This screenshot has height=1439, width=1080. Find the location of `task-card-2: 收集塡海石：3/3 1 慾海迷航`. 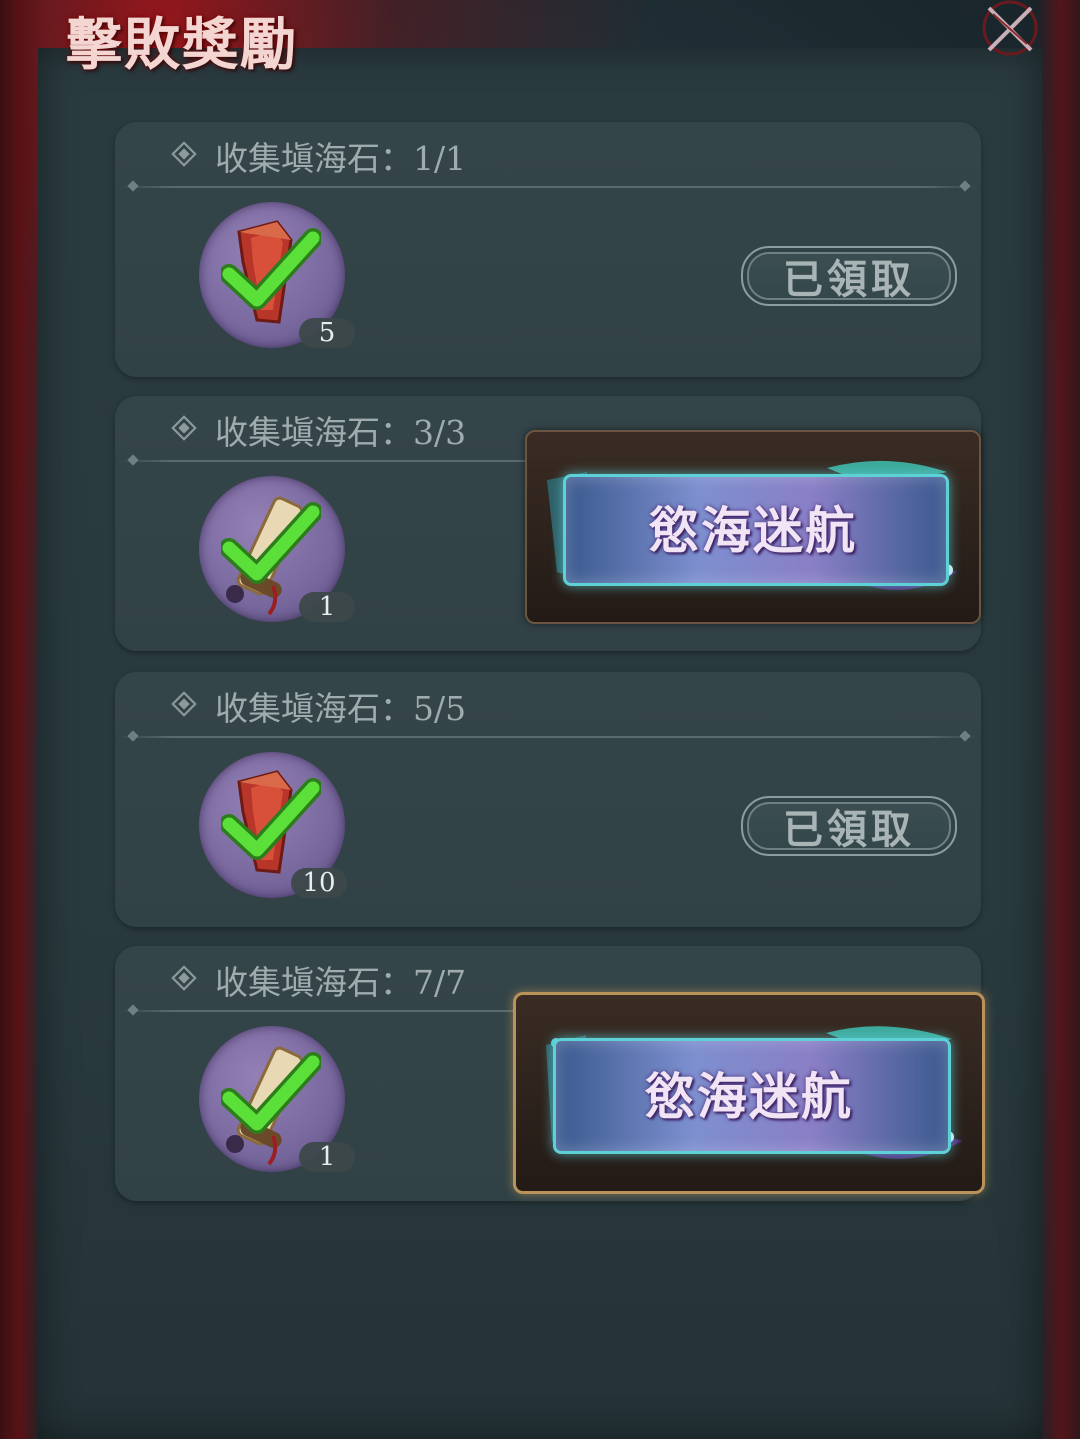

task-card-2: 收集塡海石：3/3 1 慾海迷航 is located at coordinates (548, 523).